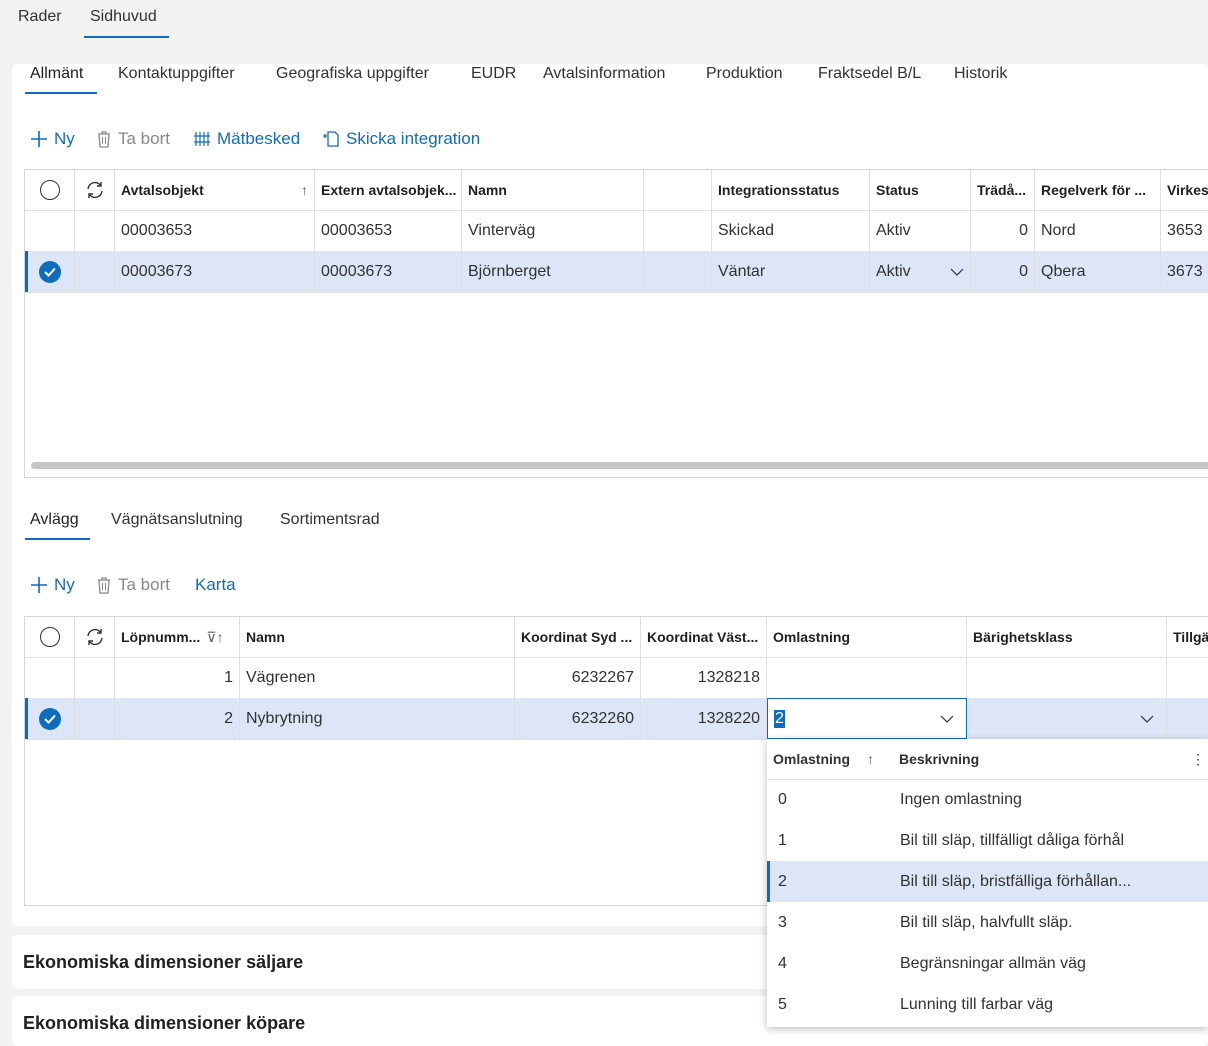  What do you see at coordinates (704, 677) in the screenshot?
I see `cell-koordinat-vast: 1328218` at bounding box center [704, 677].